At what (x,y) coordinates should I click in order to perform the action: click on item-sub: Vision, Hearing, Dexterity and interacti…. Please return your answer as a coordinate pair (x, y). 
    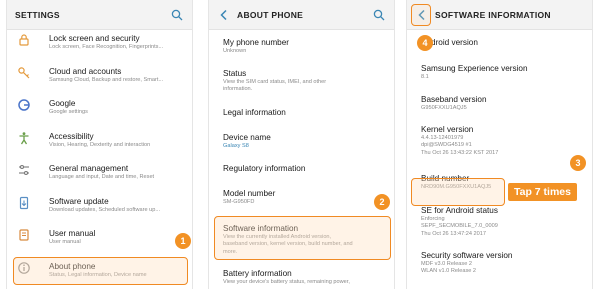
    Looking at the image, I should click on (100, 144).